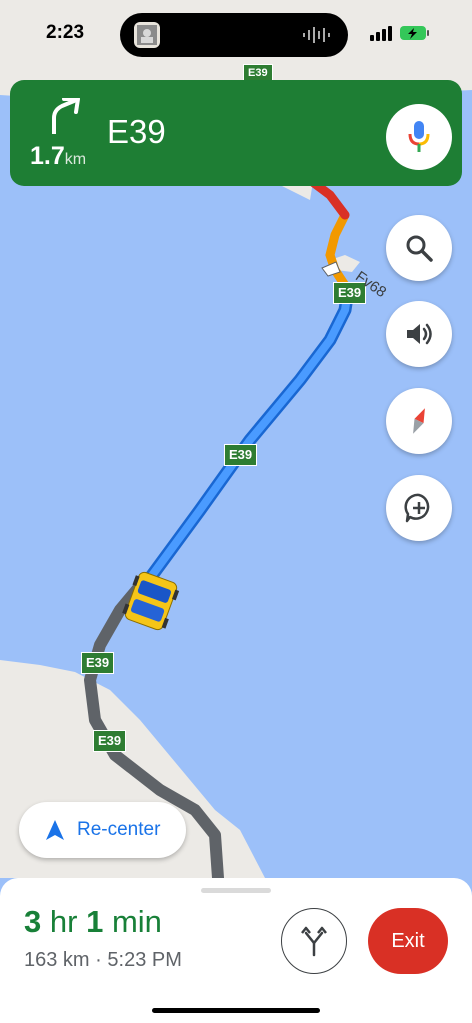  I want to click on add-report-button, so click(419, 508).